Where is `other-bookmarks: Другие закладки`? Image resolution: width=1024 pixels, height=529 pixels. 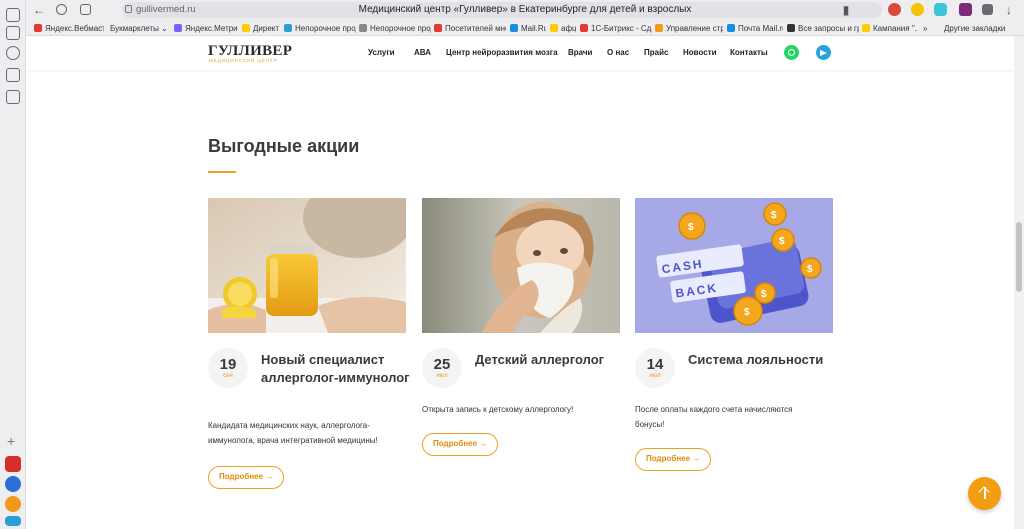
other-bookmarks: Другие закладки is located at coordinates (983, 28).